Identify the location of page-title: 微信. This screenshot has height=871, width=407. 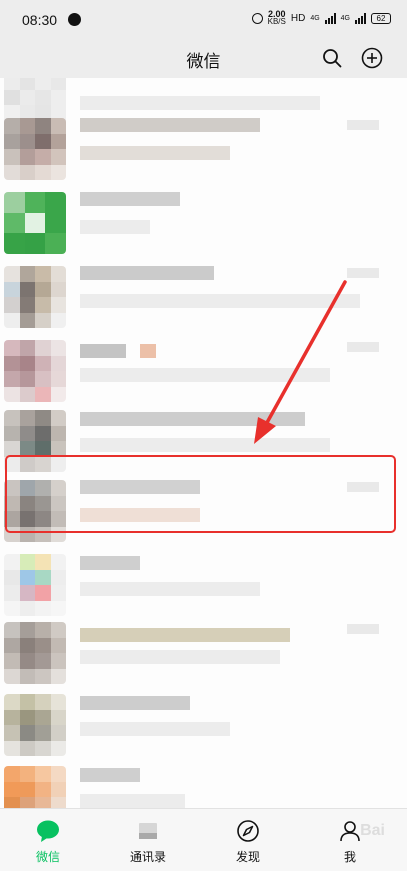
(203, 62).